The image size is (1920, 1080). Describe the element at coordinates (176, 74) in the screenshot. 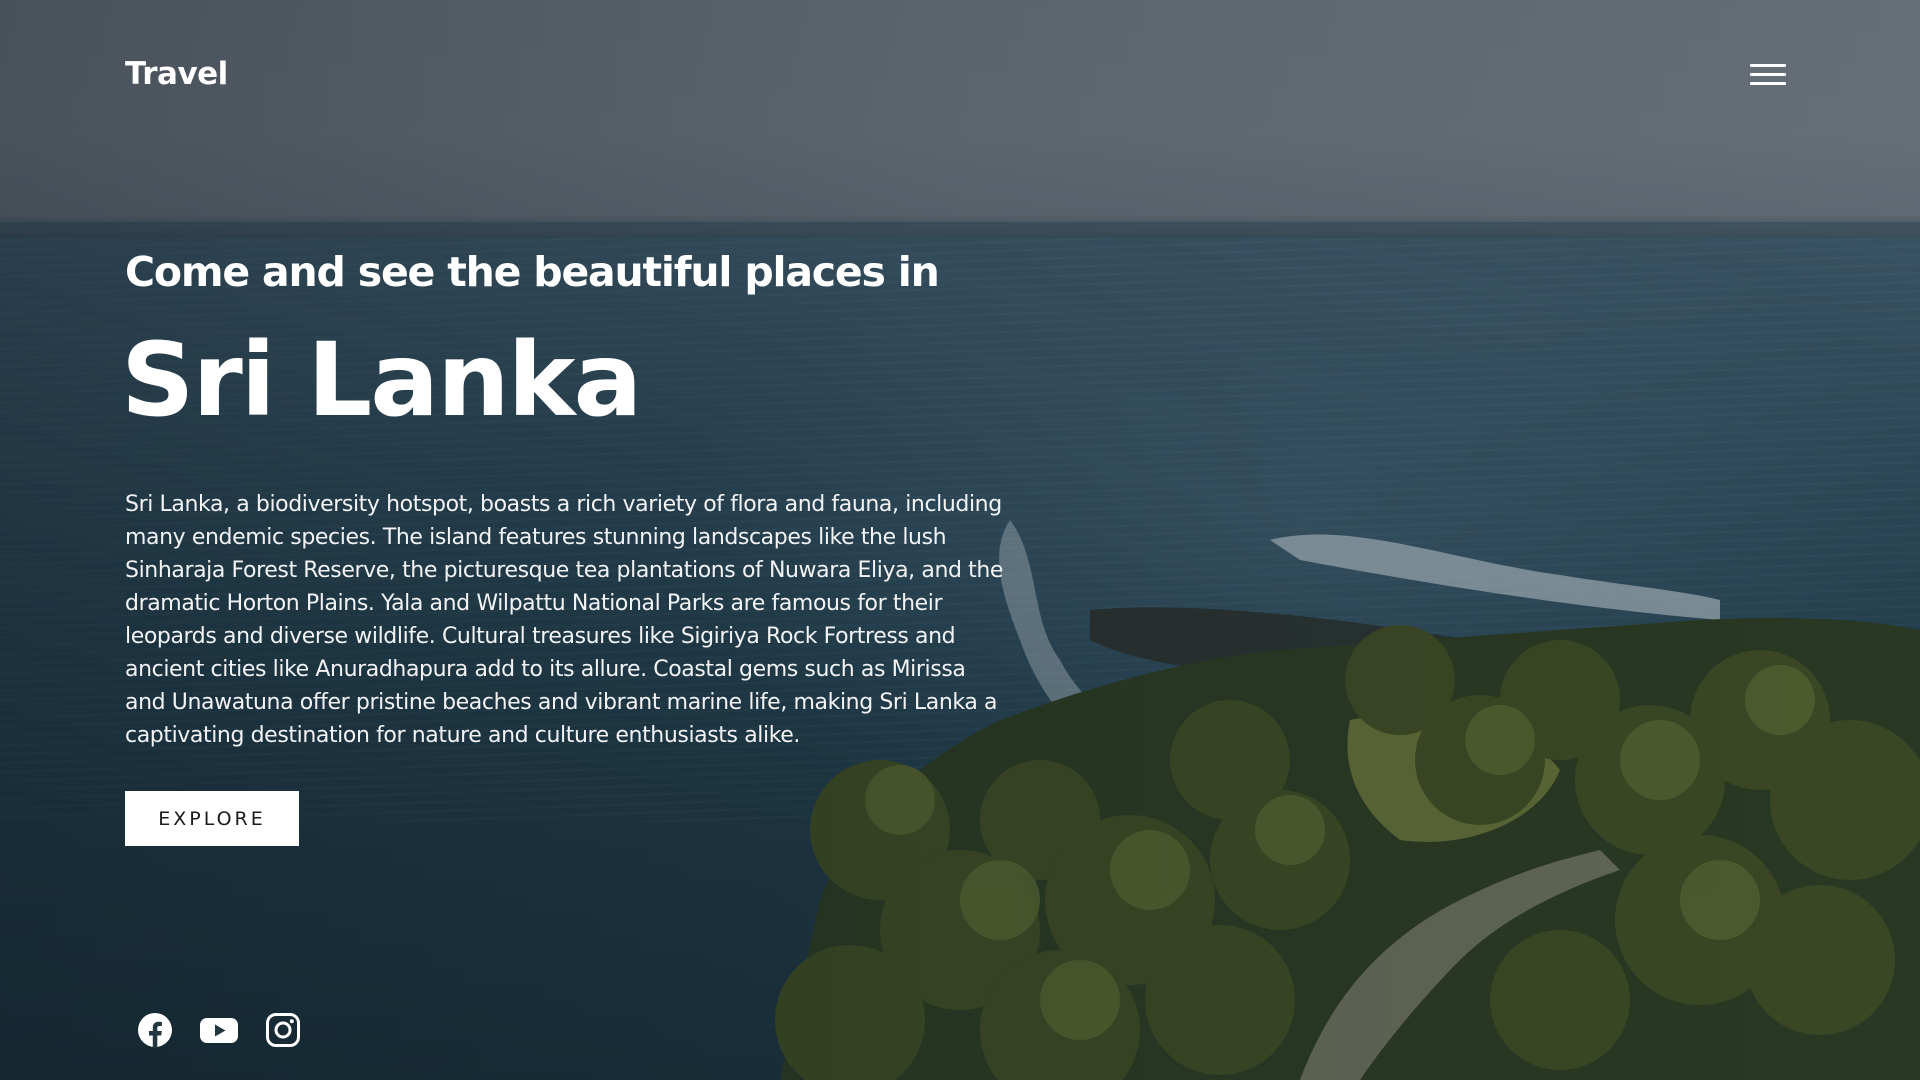

I see `site-logo: Travel` at that location.